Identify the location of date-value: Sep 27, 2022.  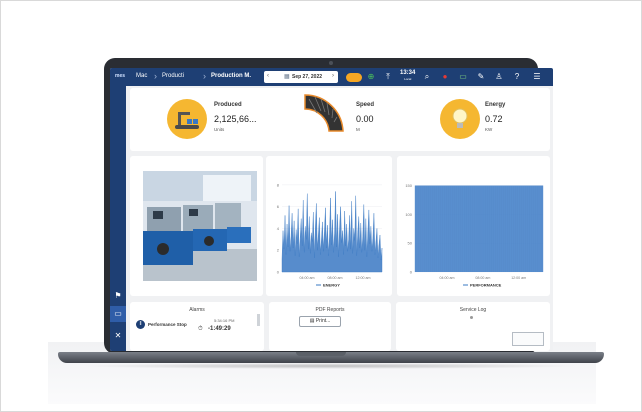
(307, 77).